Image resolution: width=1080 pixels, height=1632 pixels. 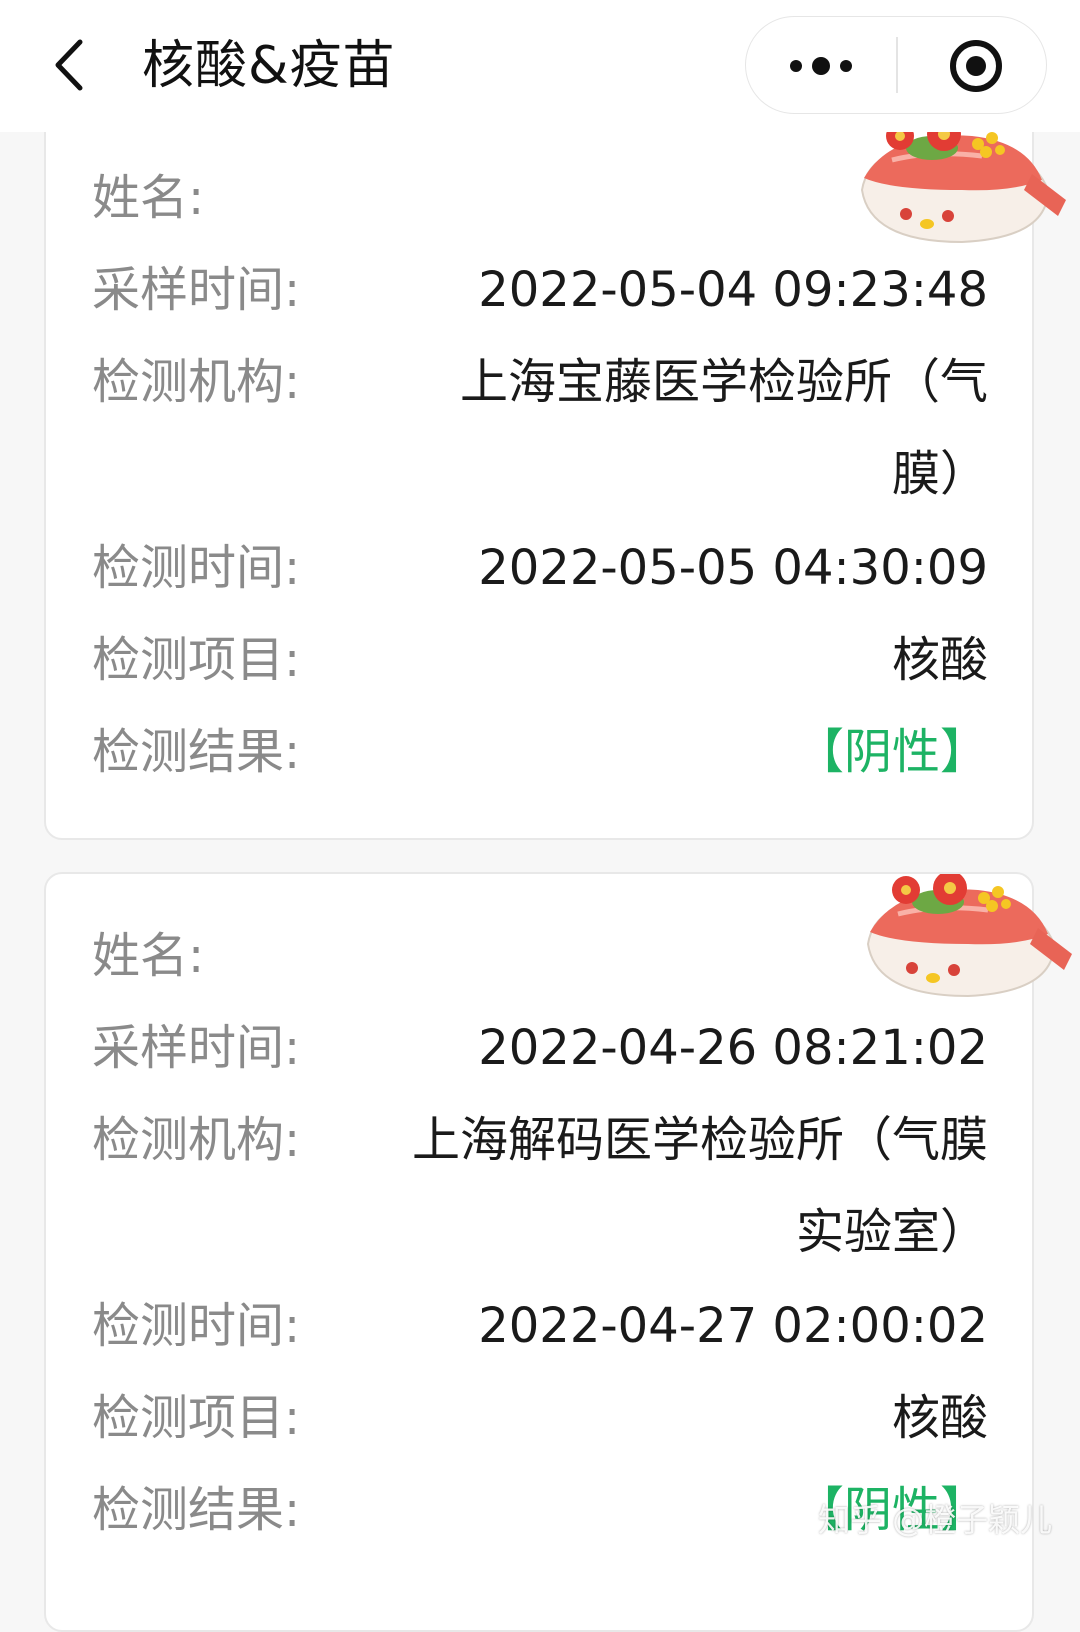 I want to click on watermark-text: 知乎 @橙子颖儿, so click(x=935, y=1520).